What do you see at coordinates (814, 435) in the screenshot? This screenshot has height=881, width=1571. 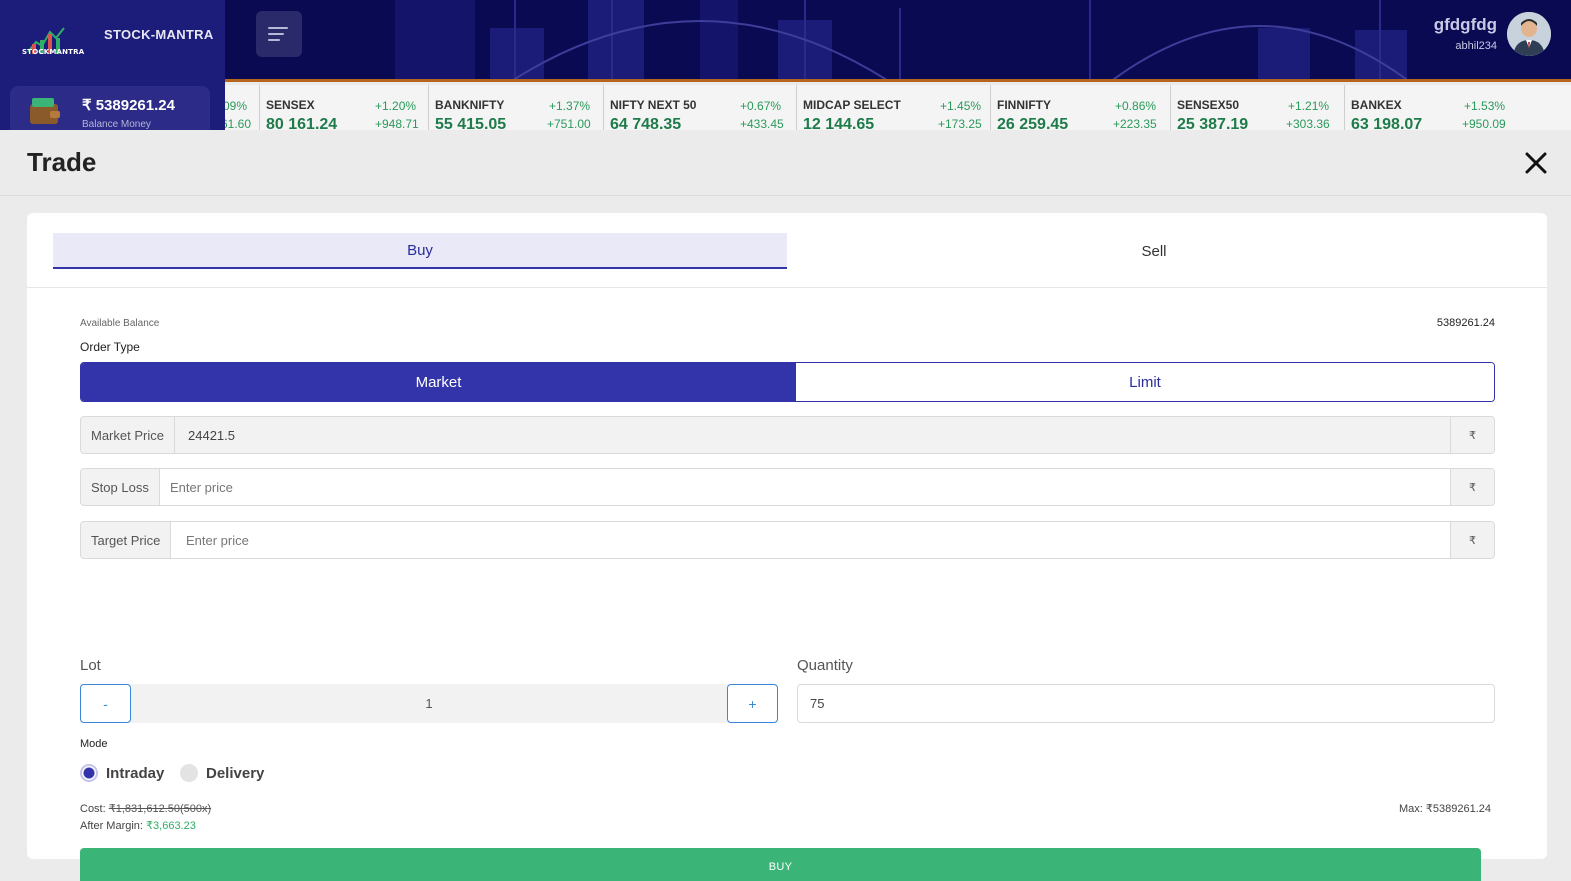 I see `market-price-input` at bounding box center [814, 435].